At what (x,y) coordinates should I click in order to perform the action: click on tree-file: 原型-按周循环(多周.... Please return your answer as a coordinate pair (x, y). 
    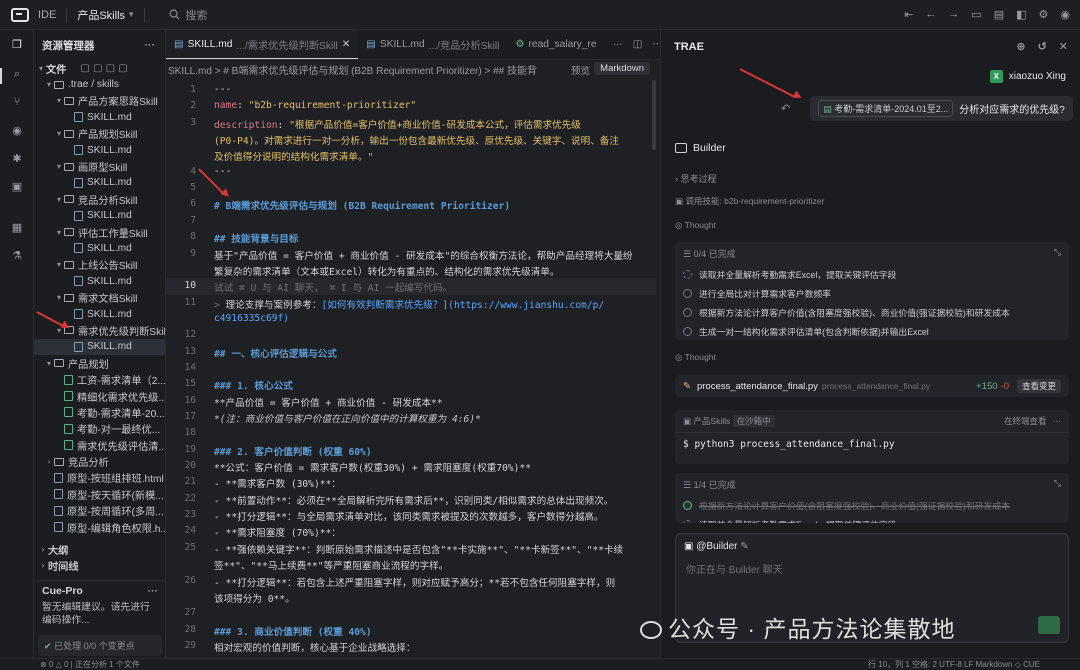
    Looking at the image, I should click on (99, 511).